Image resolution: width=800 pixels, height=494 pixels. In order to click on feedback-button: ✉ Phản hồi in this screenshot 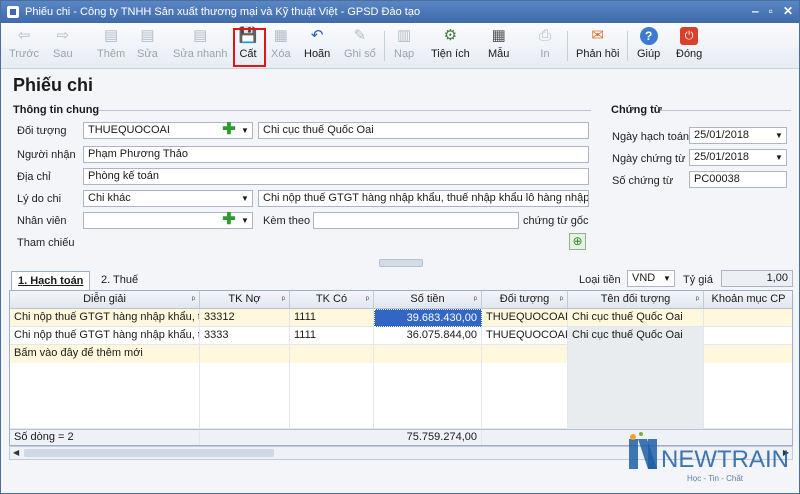, I will do `click(597, 46)`.